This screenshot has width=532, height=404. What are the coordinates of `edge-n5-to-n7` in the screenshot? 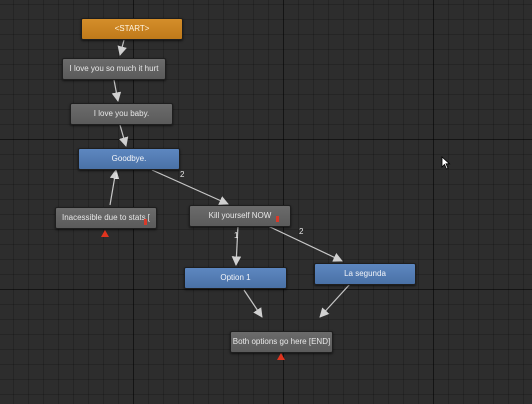 It's located at (305, 243).